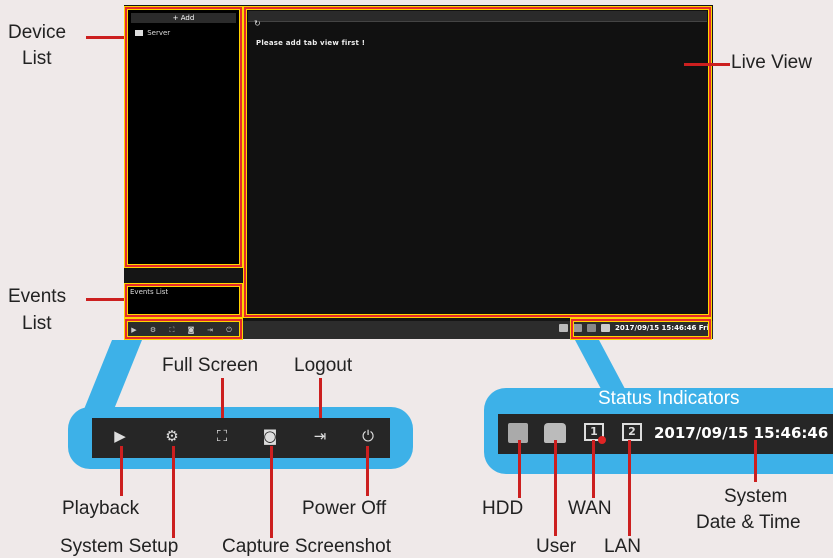 The width and height of the screenshot is (833, 558). Describe the element at coordinates (600, 365) in the screenshot. I see `callout-pointer-right` at that location.